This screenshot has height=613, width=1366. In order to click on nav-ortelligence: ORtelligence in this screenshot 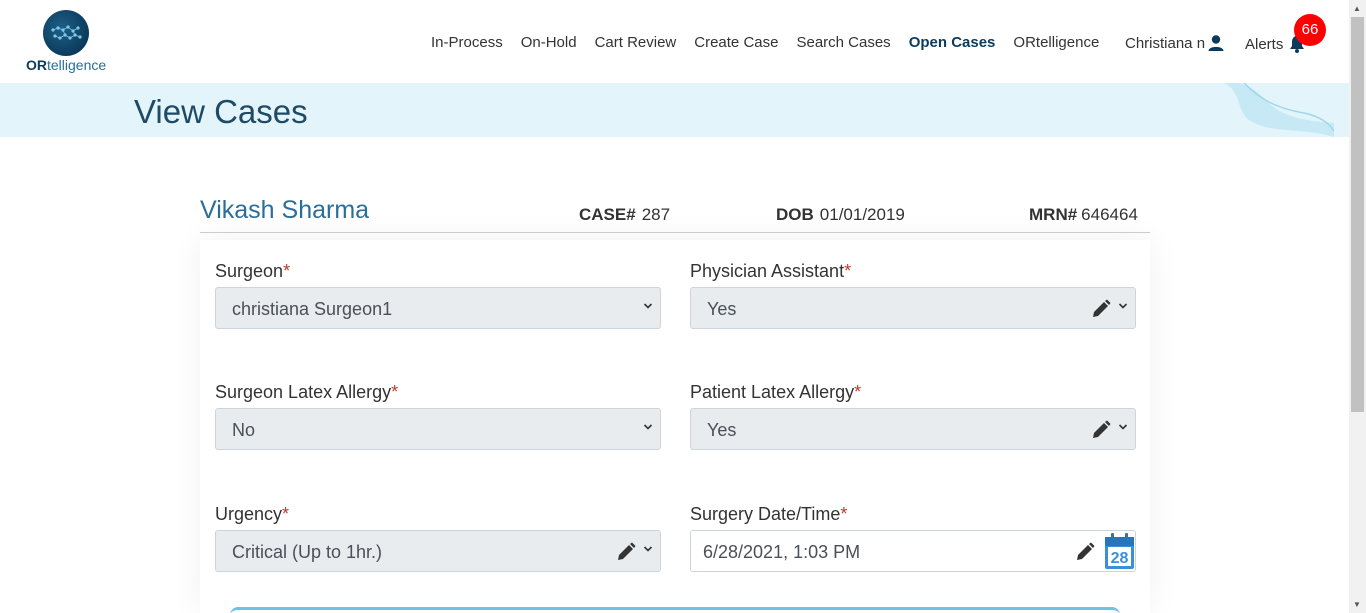, I will do `click(1056, 42)`.